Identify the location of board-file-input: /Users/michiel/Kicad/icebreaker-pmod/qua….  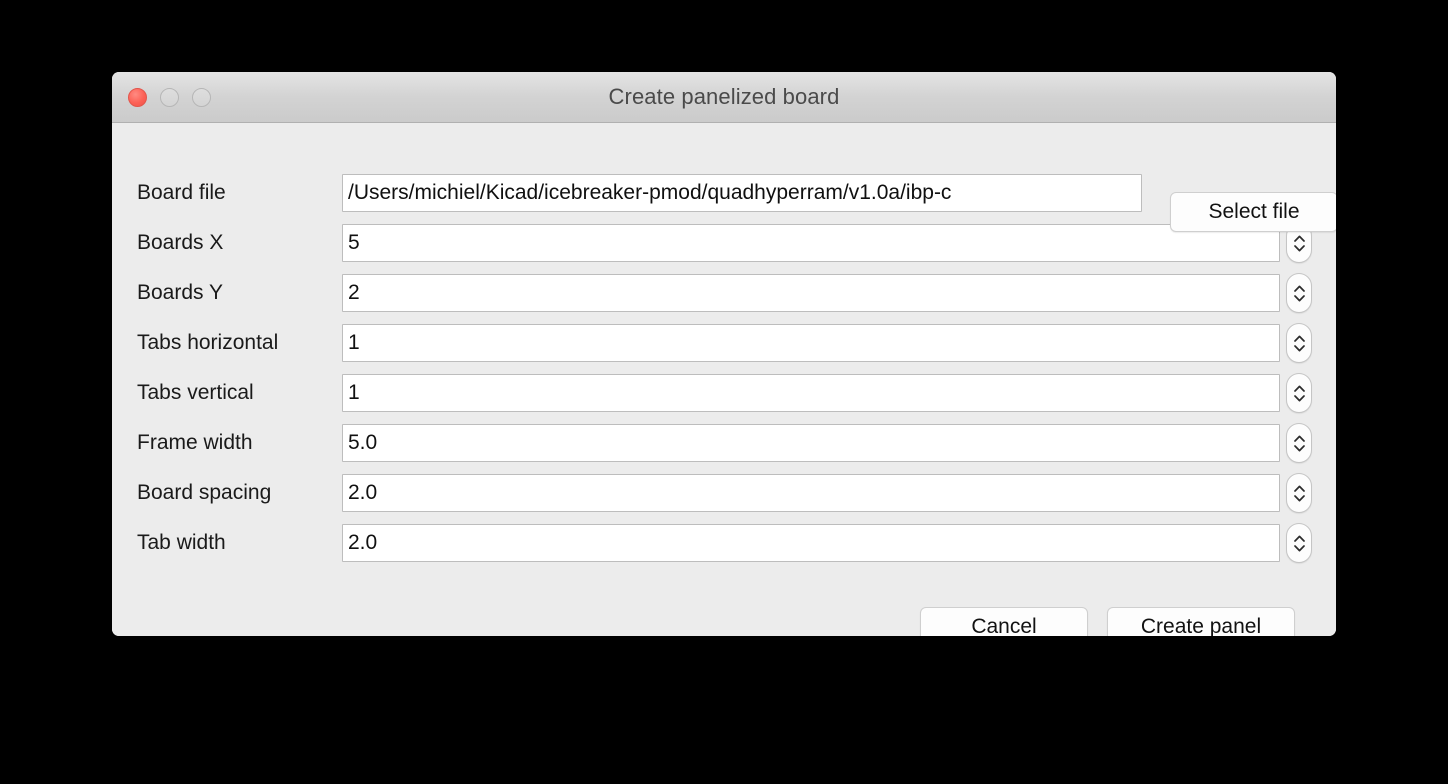
(742, 193).